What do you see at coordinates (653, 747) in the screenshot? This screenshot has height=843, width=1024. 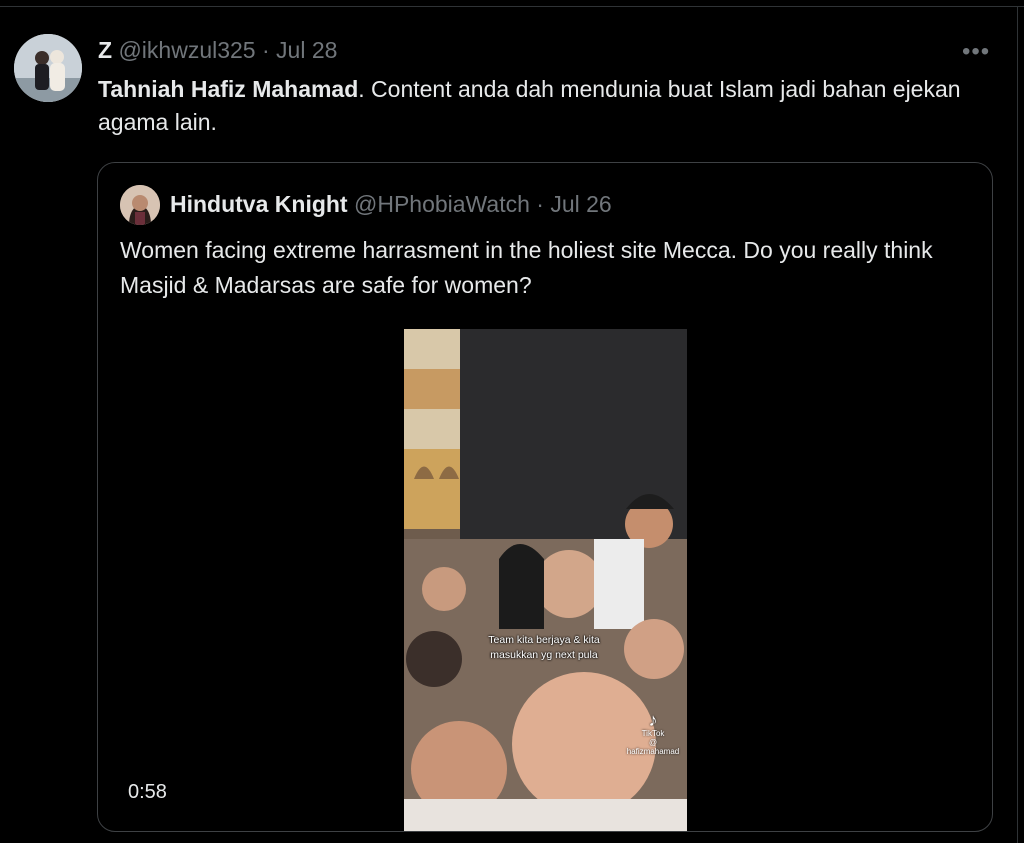 I see `tiktok-handle: @ hafizmahamad` at bounding box center [653, 747].